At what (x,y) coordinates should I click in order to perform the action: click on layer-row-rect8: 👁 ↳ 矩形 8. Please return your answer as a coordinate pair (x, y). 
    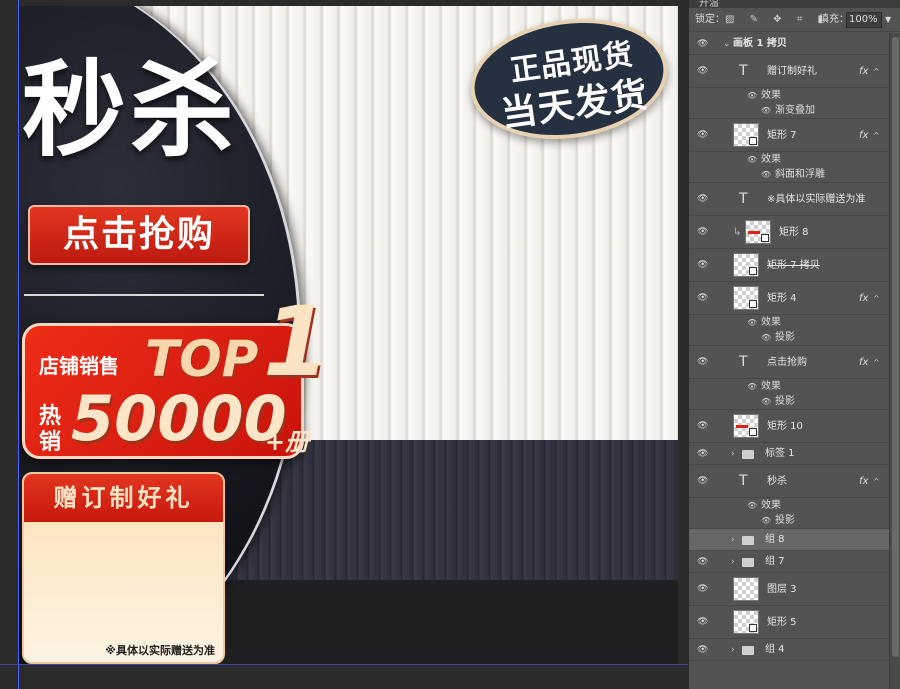
    Looking at the image, I should click on (789, 232).